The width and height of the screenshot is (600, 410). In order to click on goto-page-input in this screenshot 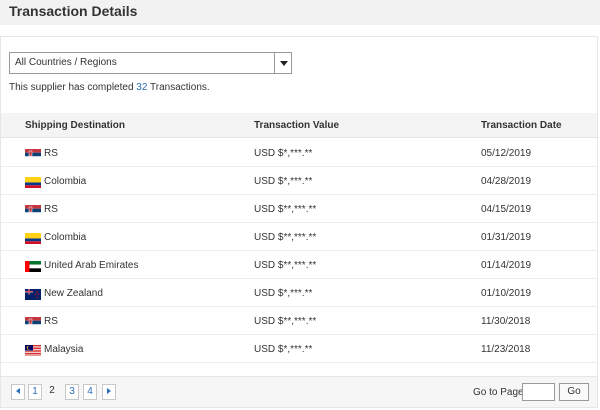, I will do `click(538, 392)`.